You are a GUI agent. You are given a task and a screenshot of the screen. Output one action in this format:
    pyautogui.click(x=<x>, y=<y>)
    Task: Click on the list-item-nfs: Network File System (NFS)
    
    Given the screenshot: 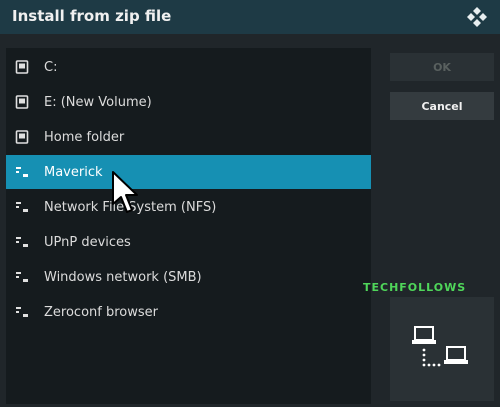 What is the action you would take?
    pyautogui.click(x=188, y=207)
    